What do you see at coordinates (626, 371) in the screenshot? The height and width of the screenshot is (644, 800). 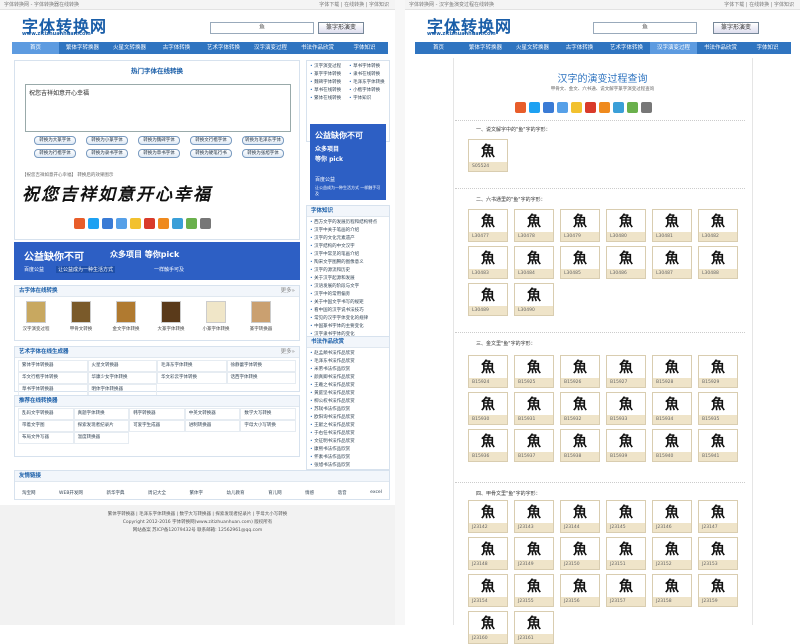 I see `glyph-cell: 魚 B15927` at bounding box center [626, 371].